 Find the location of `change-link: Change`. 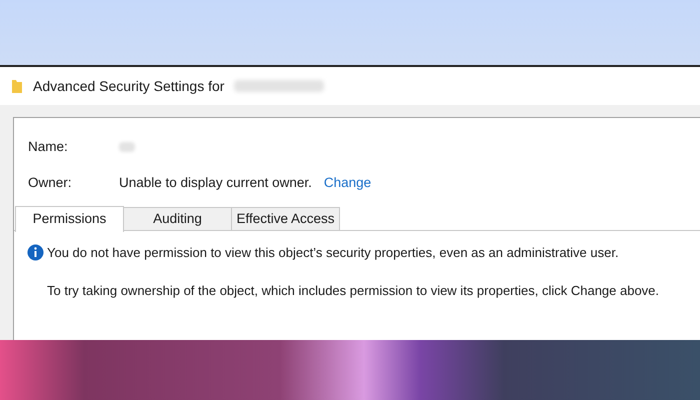

change-link: Change is located at coordinates (348, 183).